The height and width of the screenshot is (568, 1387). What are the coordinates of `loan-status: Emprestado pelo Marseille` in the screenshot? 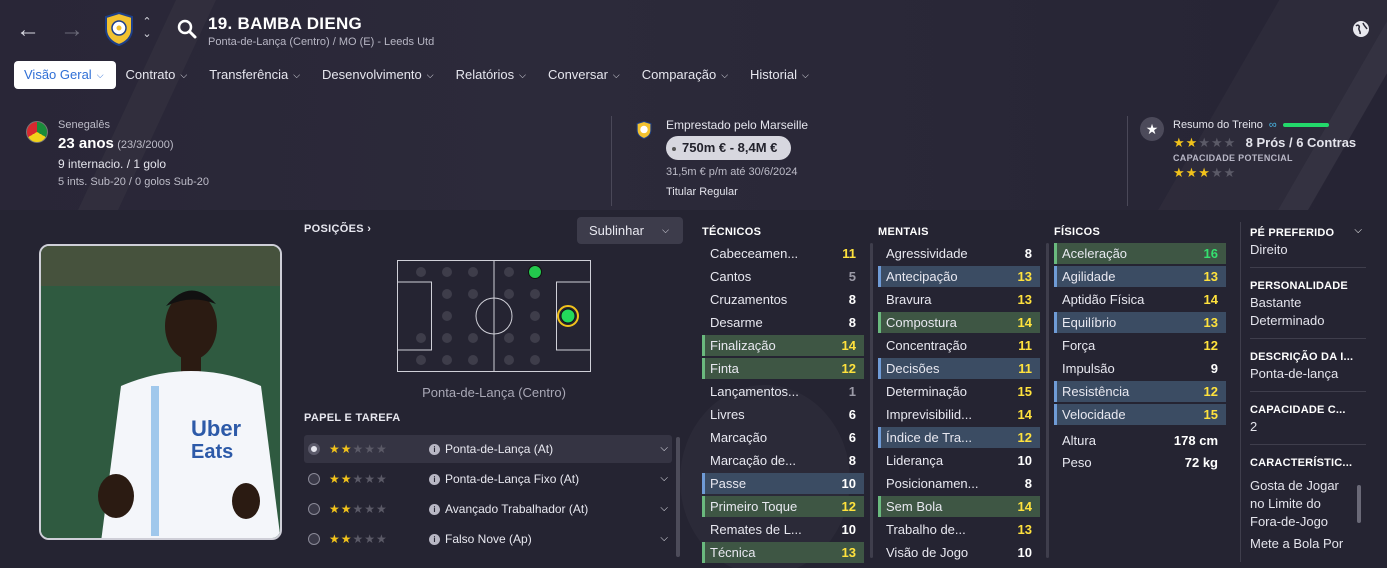 It's located at (816, 125).